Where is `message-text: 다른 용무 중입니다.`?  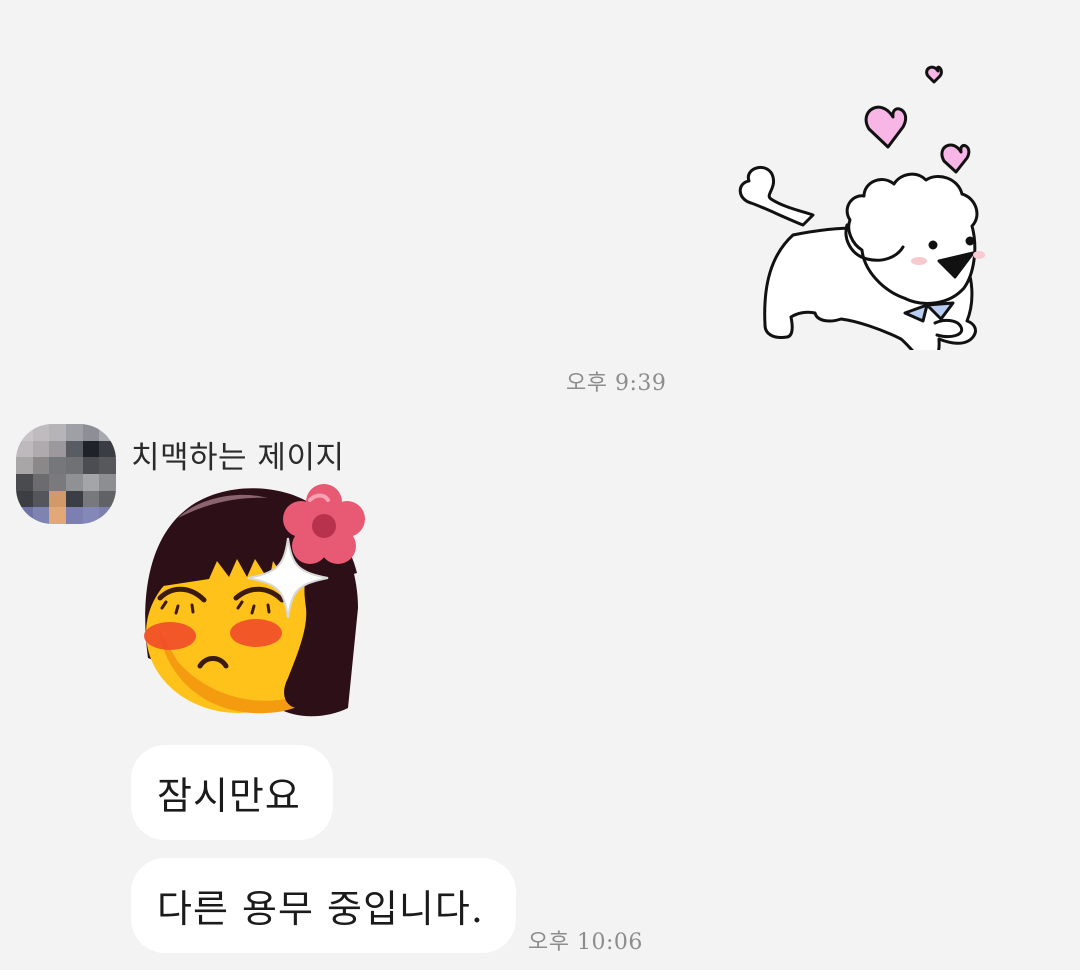 message-text: 다른 용무 중입니다. is located at coordinates (320, 909).